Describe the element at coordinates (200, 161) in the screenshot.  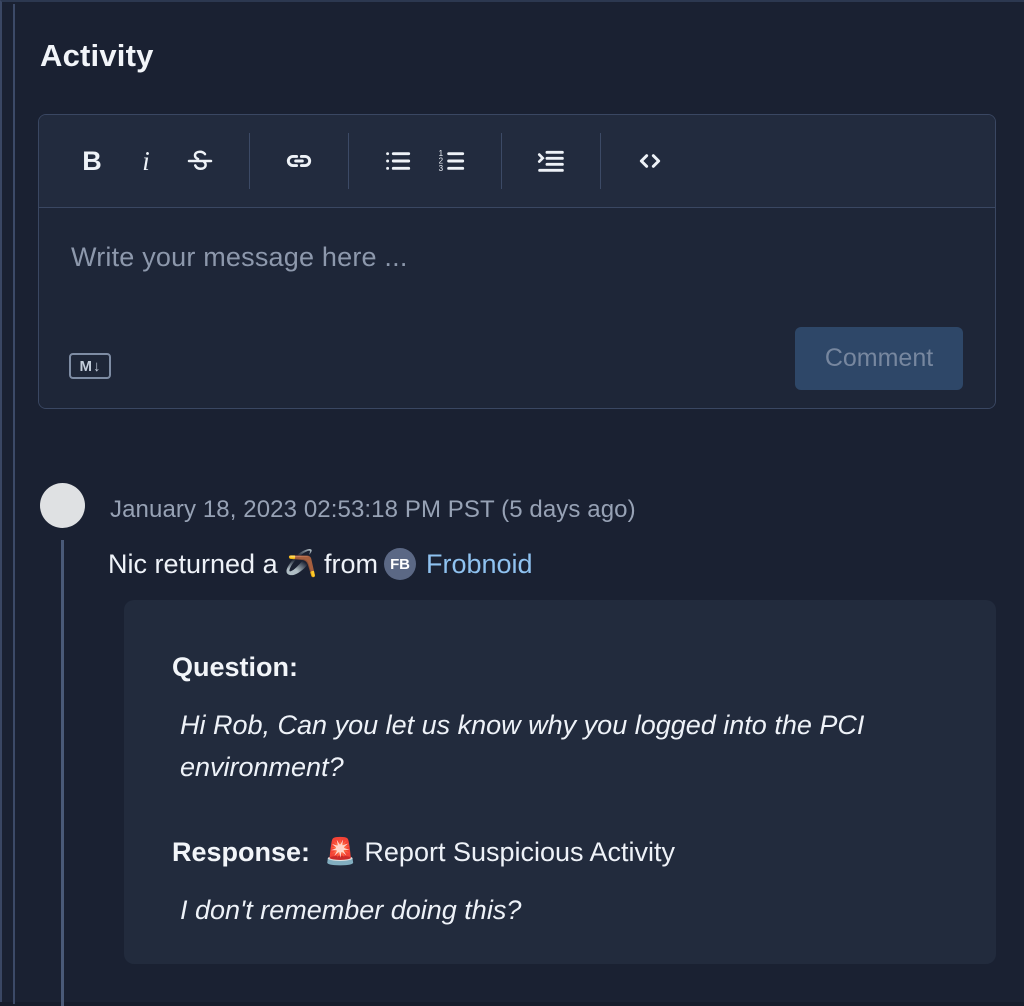
I see `strikethrough-icon` at that location.